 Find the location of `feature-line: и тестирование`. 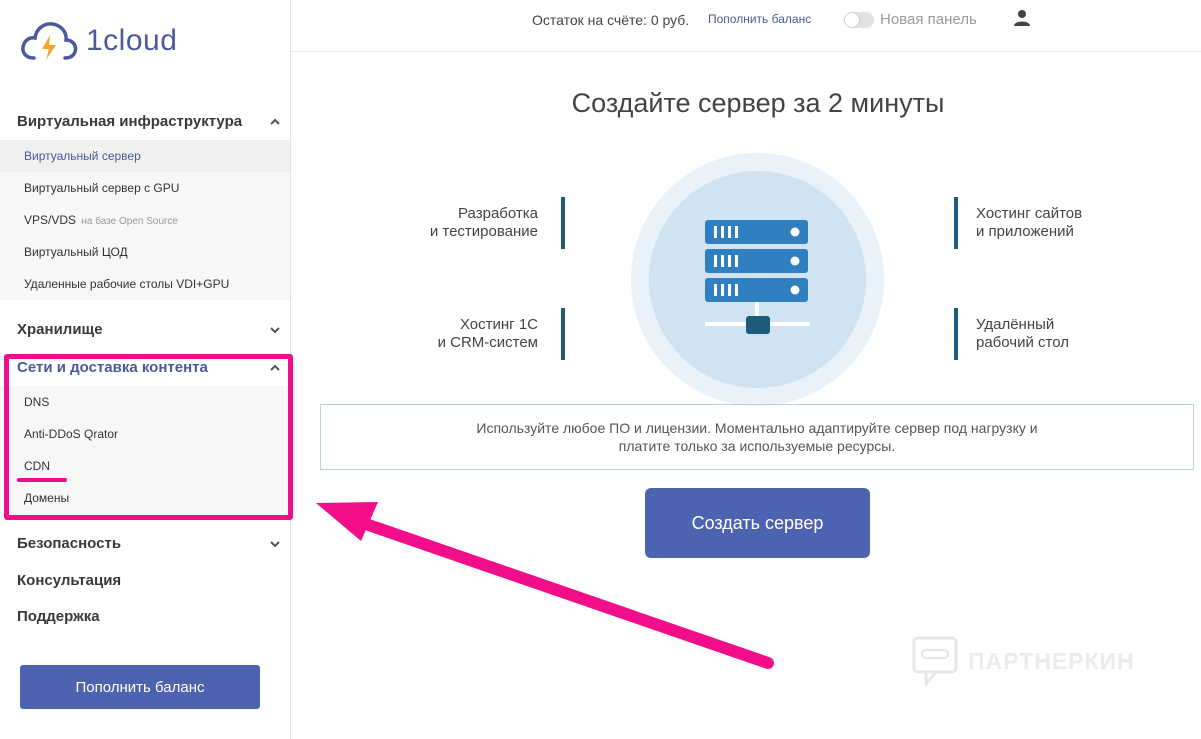

feature-line: и тестирование is located at coordinates (483, 231).